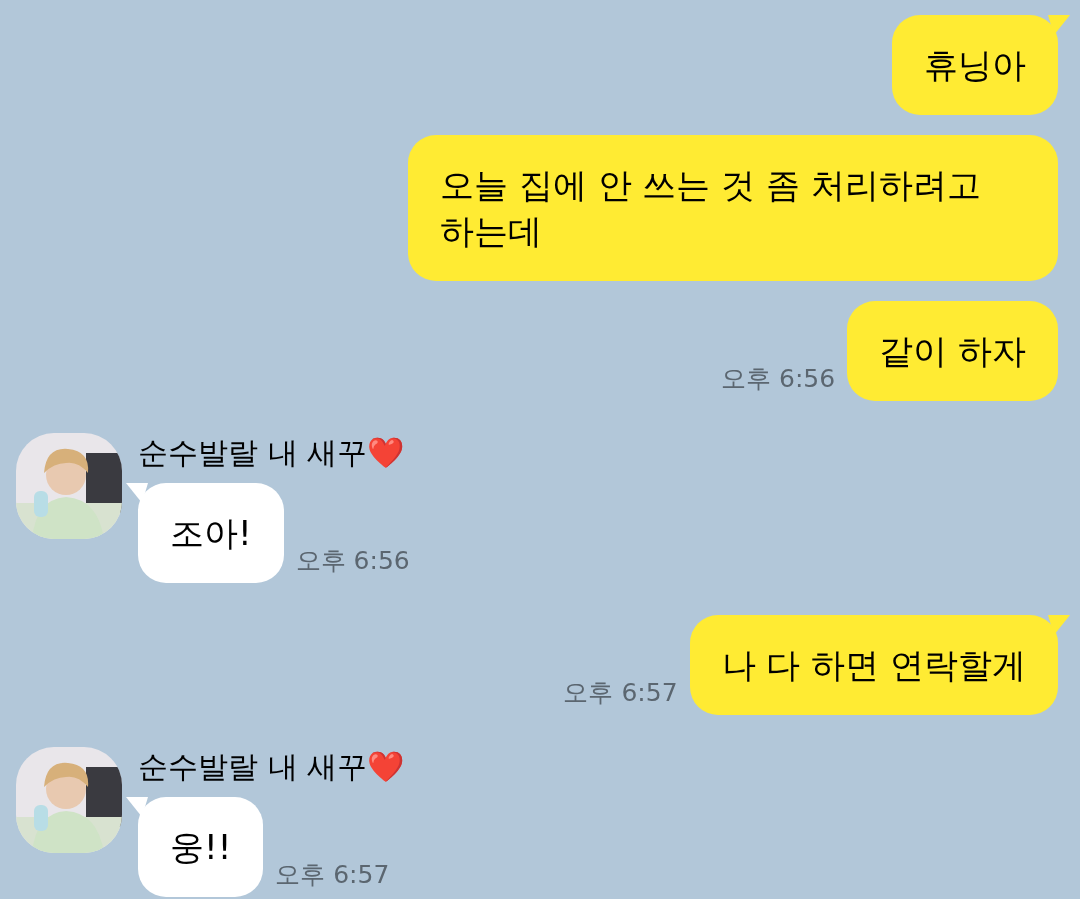 This screenshot has height=899, width=1080. Describe the element at coordinates (733, 208) in the screenshot. I see `message-bubble: 오늘 집에 안 쓰는 것 좀 처리하려고 하는데` at that location.